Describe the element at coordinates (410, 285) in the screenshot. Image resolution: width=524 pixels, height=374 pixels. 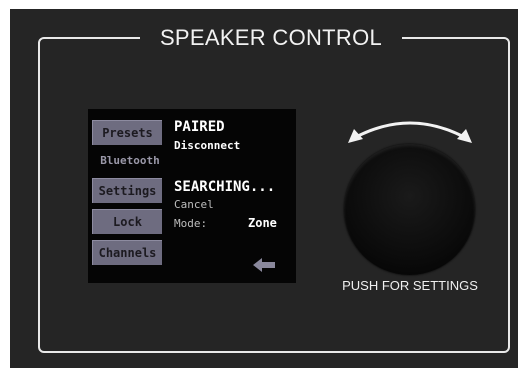
I see `knob-caption: PUSH FOR SETTINGS` at that location.